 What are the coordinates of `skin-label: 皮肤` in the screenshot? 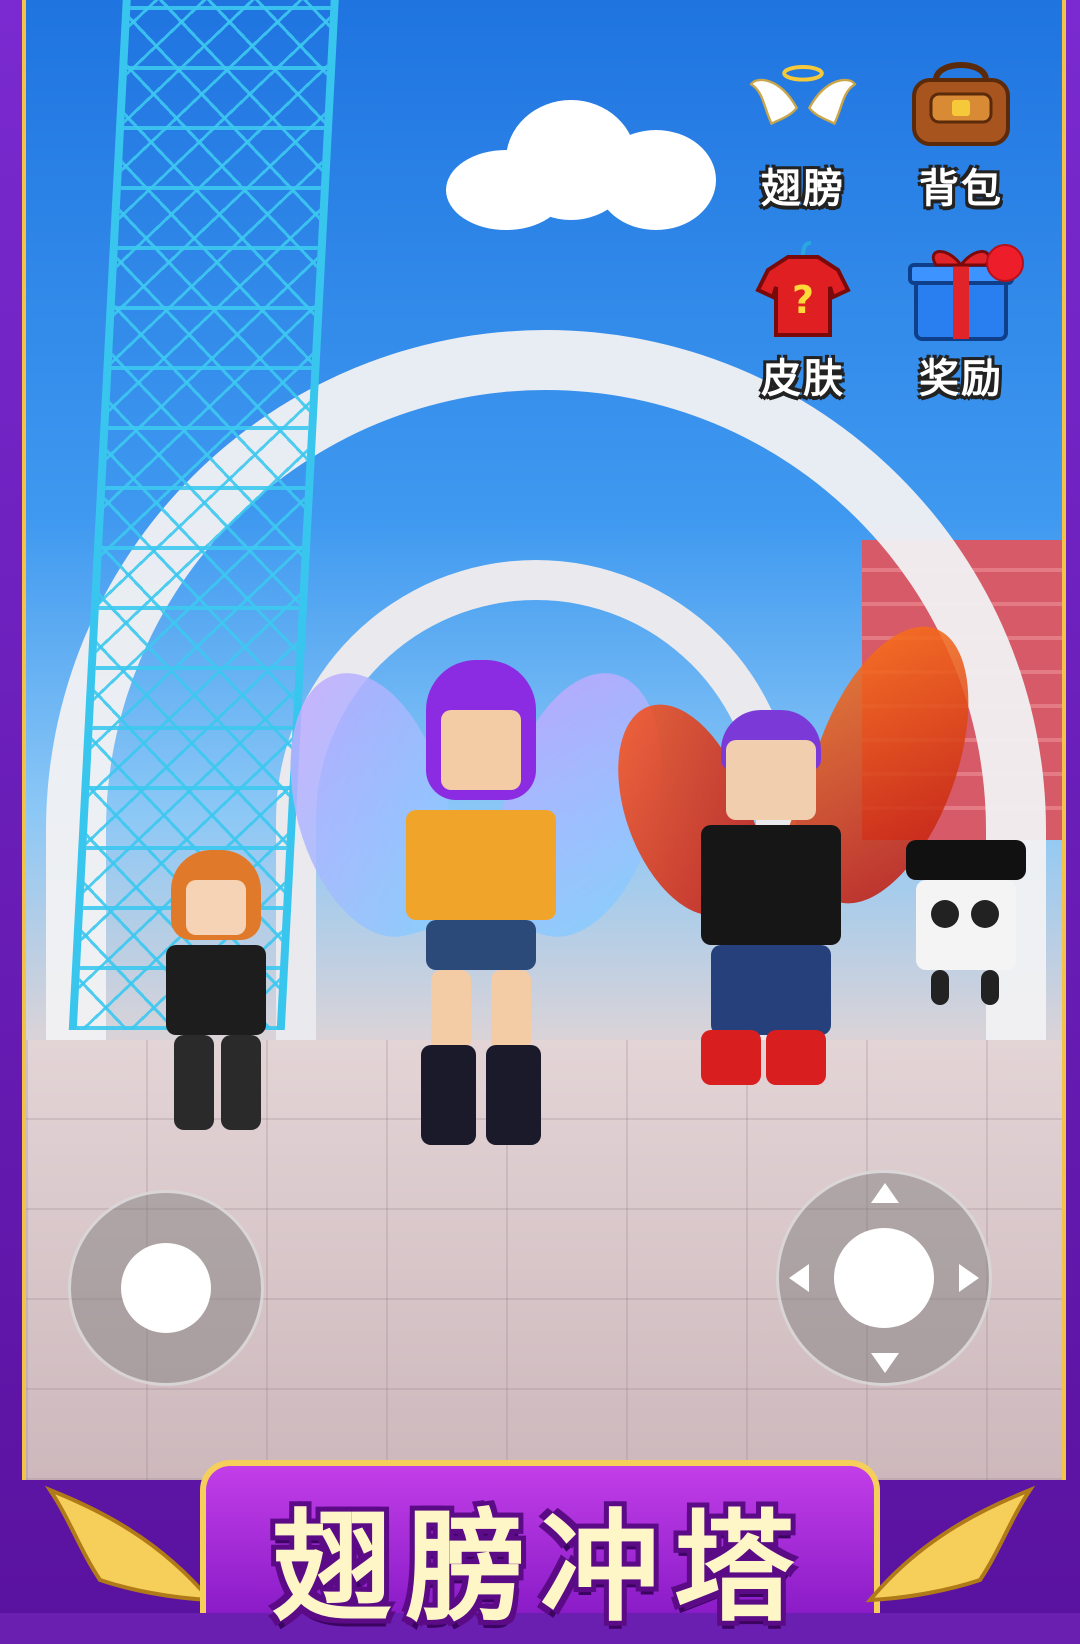 It's located at (803, 379).